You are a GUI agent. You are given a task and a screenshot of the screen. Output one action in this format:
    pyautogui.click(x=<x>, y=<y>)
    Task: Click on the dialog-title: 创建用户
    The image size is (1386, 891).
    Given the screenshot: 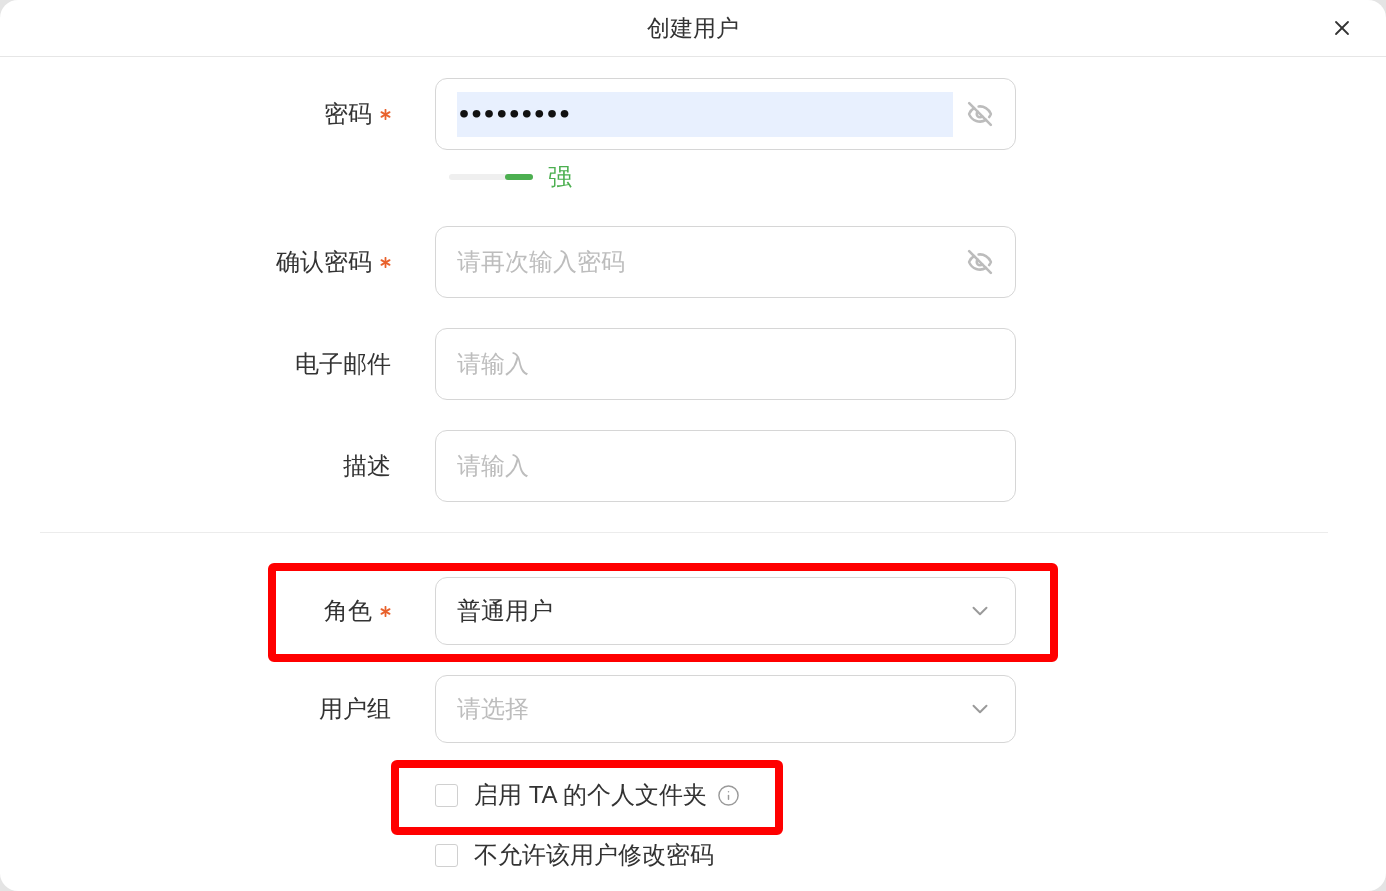 What is the action you would take?
    pyautogui.click(x=693, y=28)
    